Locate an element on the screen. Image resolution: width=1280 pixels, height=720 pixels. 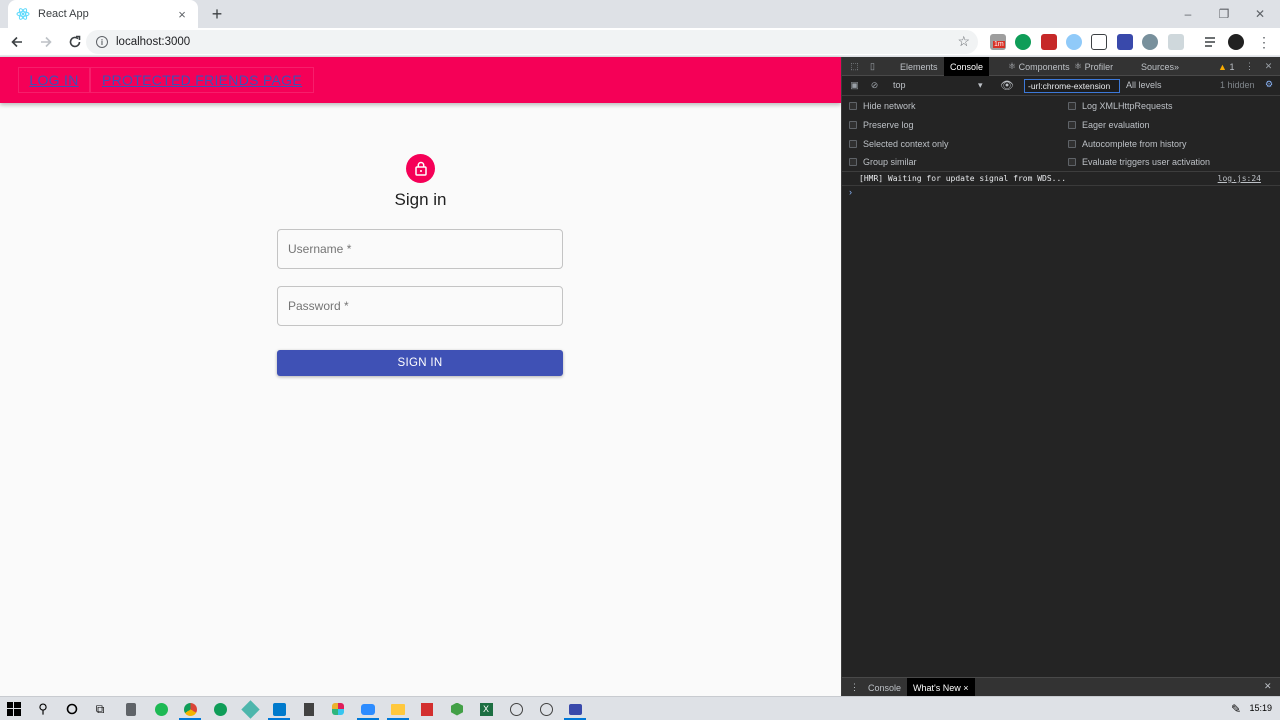
live-expression-eye-icon: 👁 is located at coordinates (1007, 85).